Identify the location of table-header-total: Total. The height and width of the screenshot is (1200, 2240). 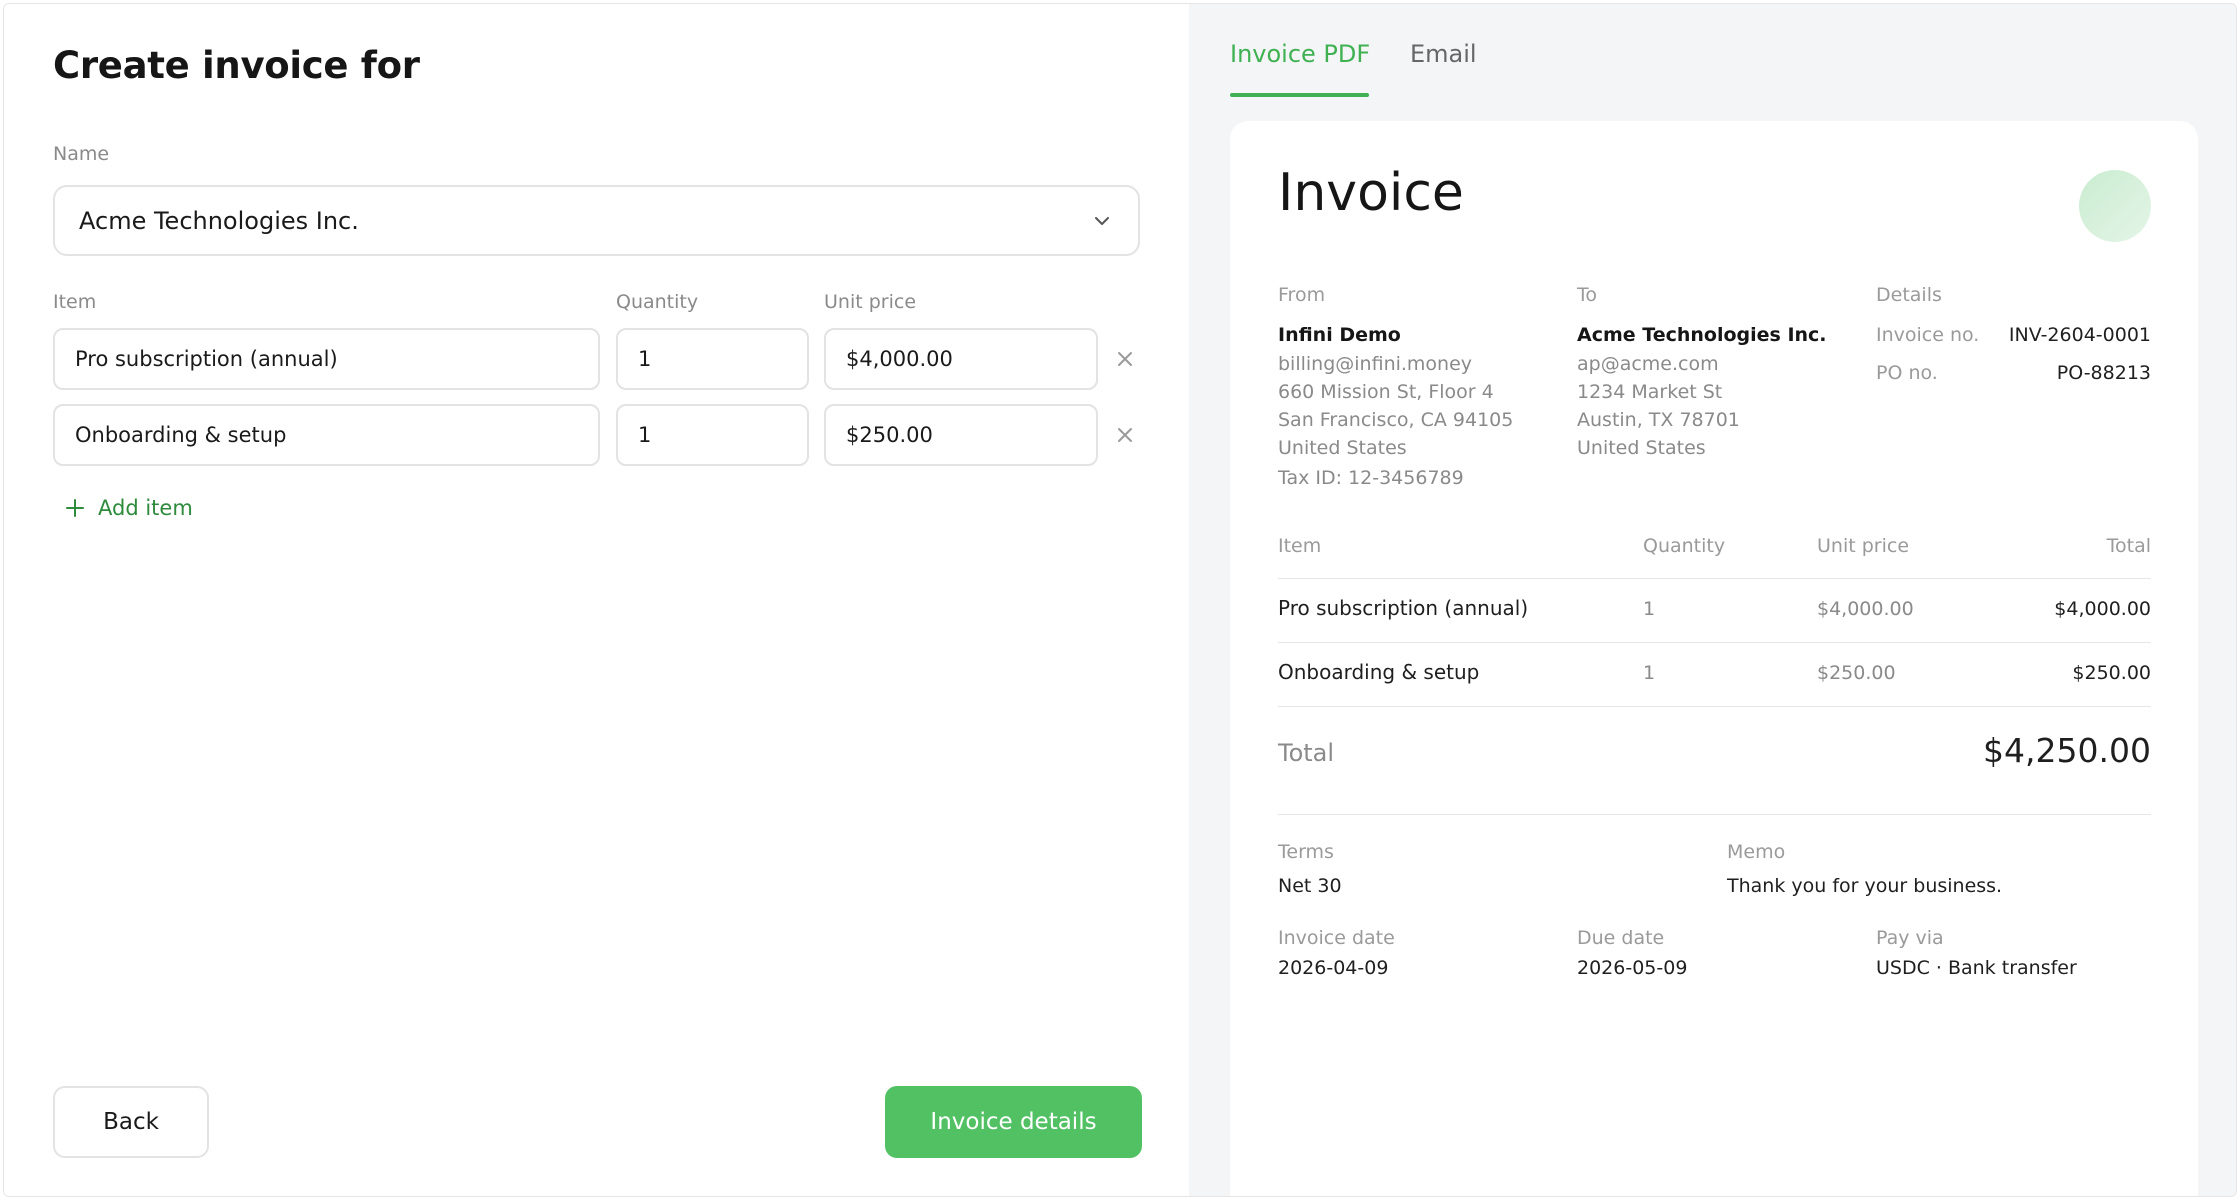
(2128, 546).